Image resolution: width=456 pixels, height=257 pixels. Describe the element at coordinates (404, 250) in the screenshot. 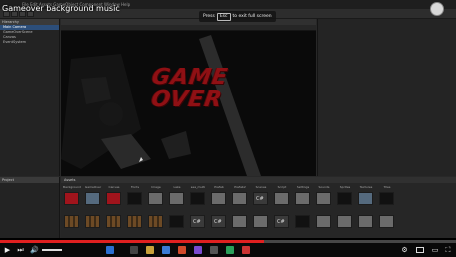

I see `settings-icon: ⚙` at that location.